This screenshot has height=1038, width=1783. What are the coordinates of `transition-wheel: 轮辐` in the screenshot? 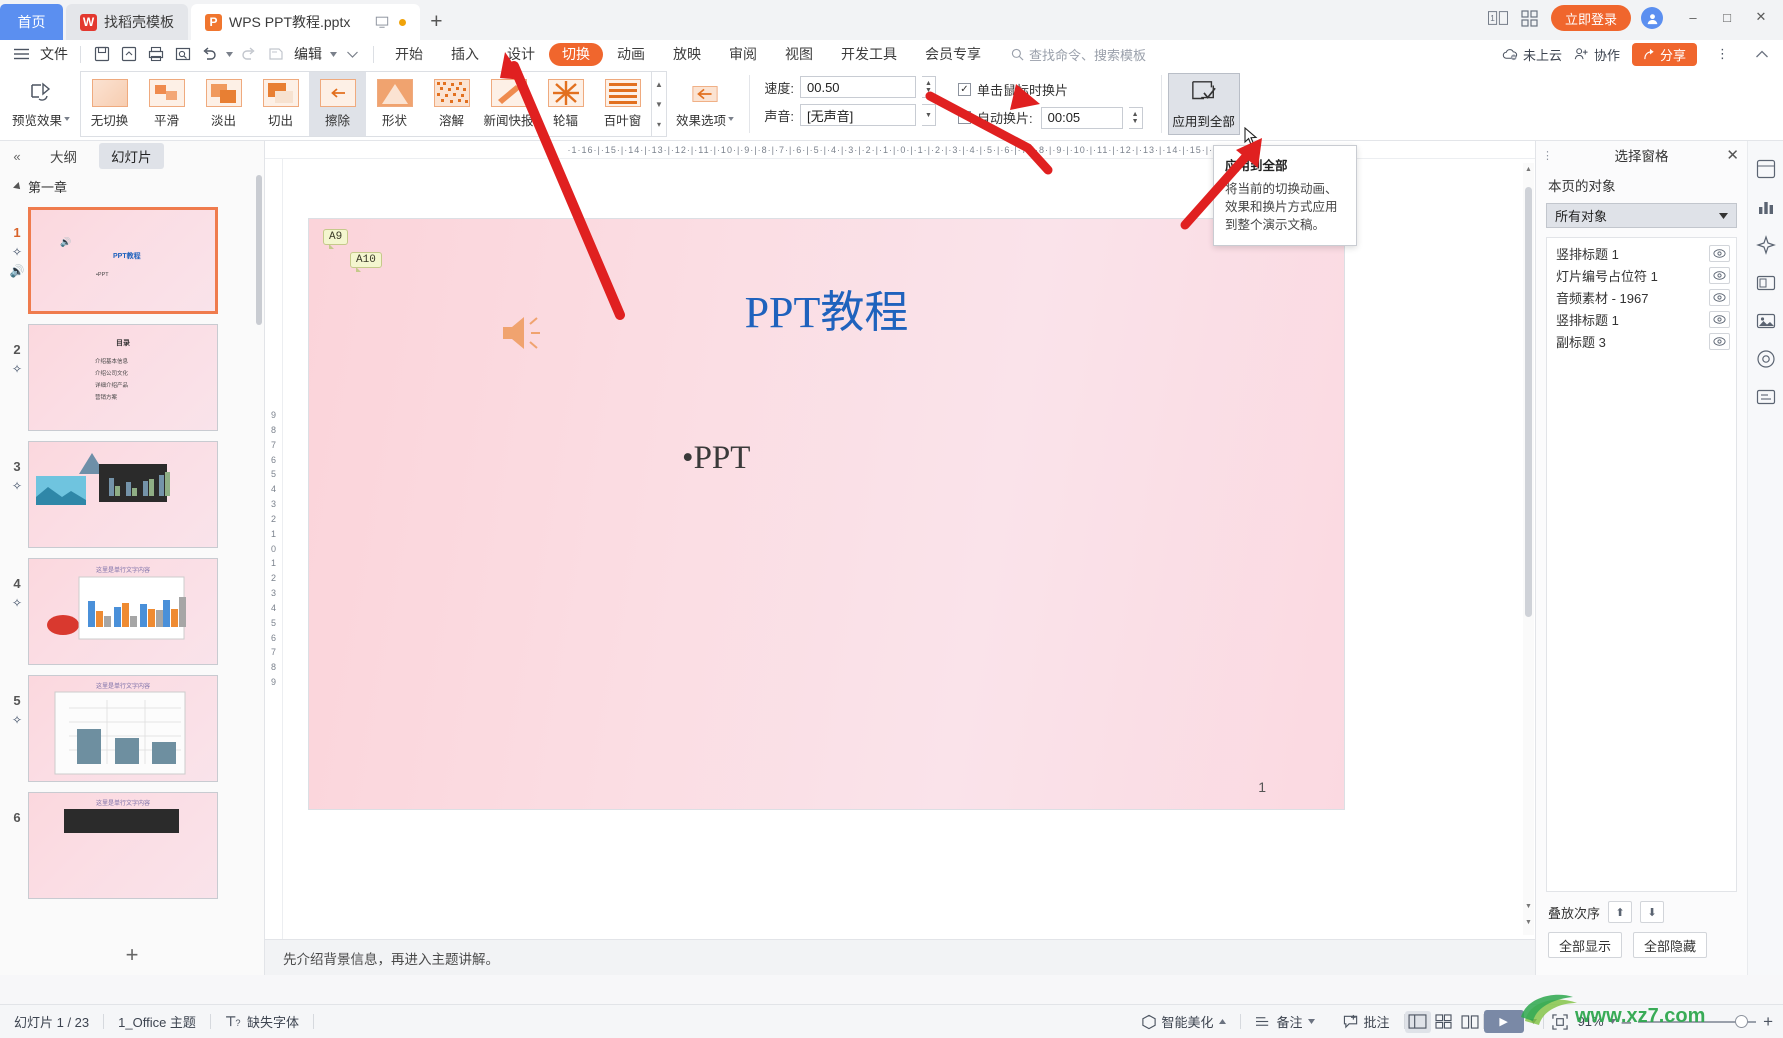 It's located at (565, 104).